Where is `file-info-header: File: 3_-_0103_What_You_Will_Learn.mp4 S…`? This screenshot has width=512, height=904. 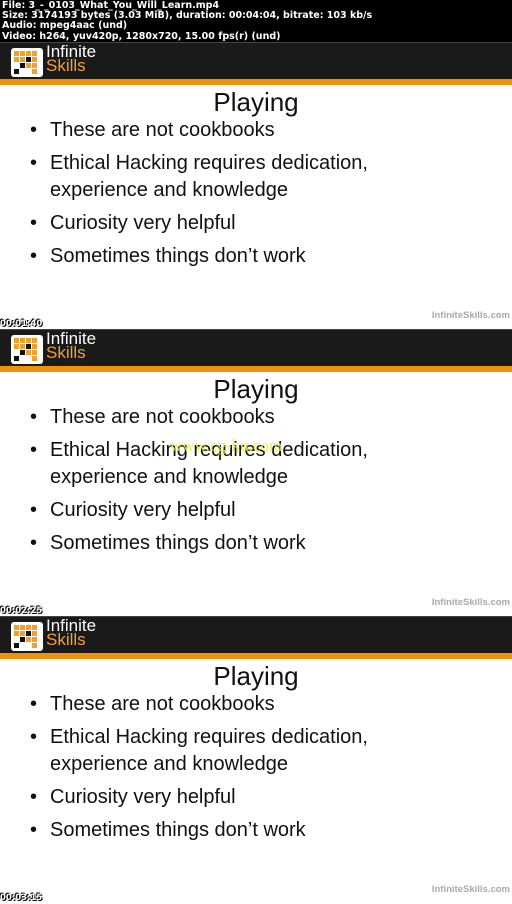 file-info-header: File: 3_-_0103_What_You_Will_Learn.mp4 S… is located at coordinates (256, 21).